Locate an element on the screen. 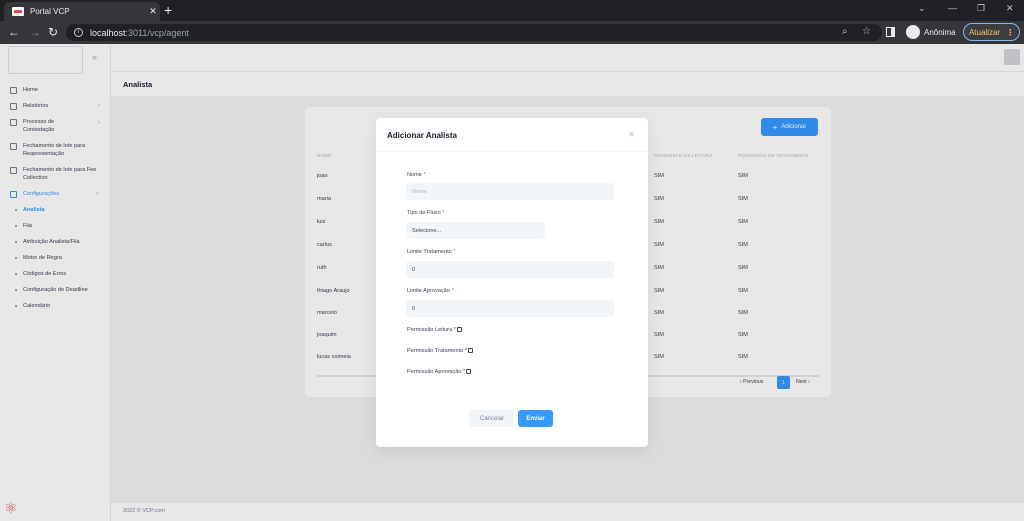 This screenshot has width=1024, height=521. update-label: Atualizar is located at coordinates (984, 32).